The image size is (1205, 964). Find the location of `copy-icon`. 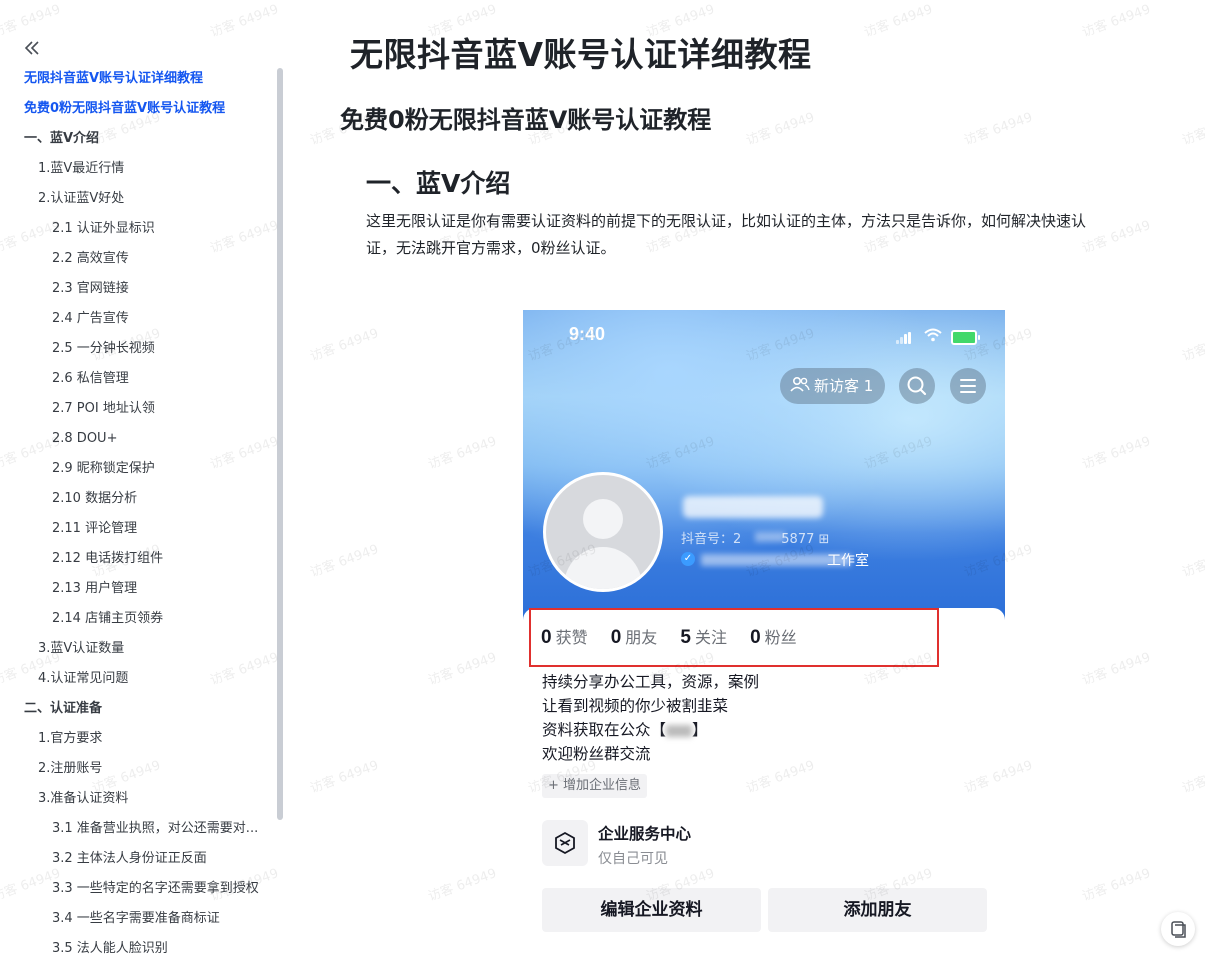

copy-icon is located at coordinates (1178, 929).